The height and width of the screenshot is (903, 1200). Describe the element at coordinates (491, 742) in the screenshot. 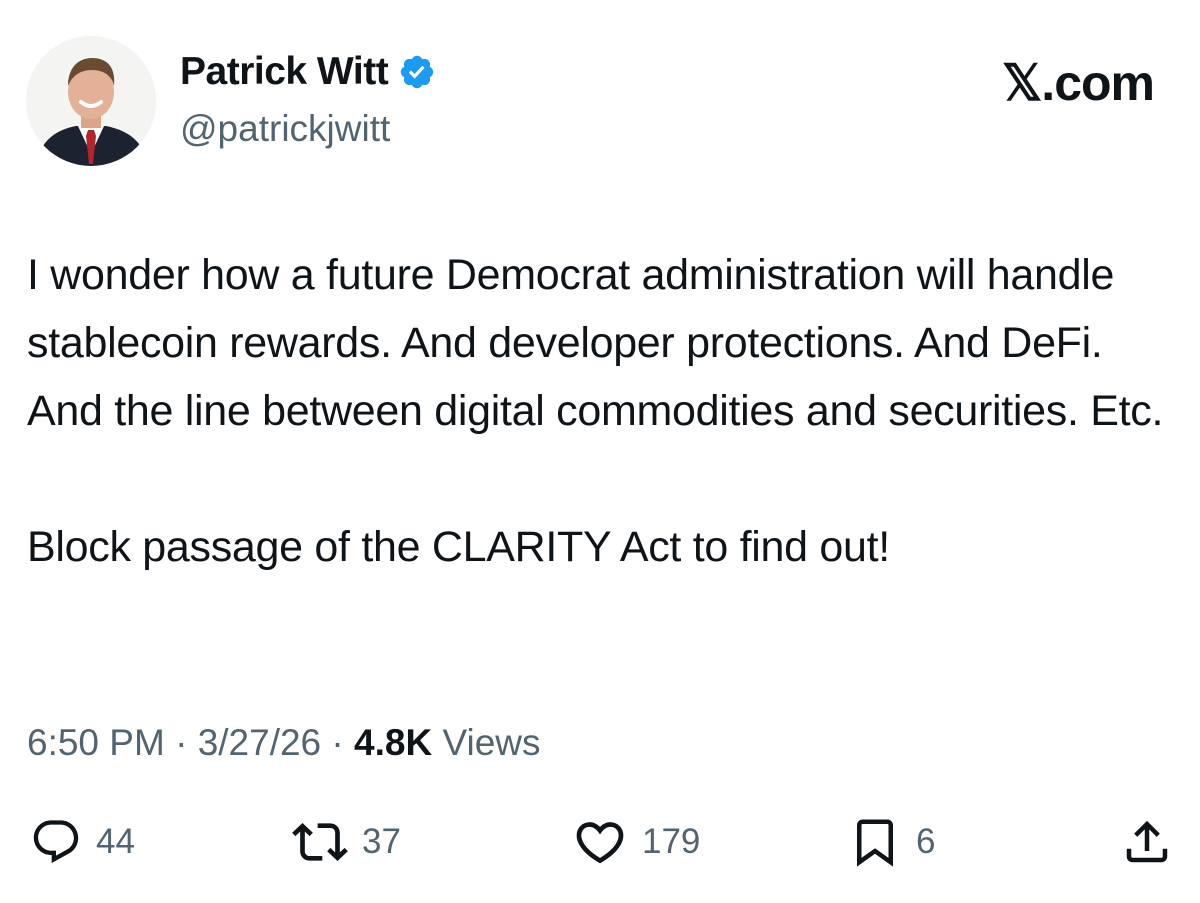

I see `views-label: Views` at that location.